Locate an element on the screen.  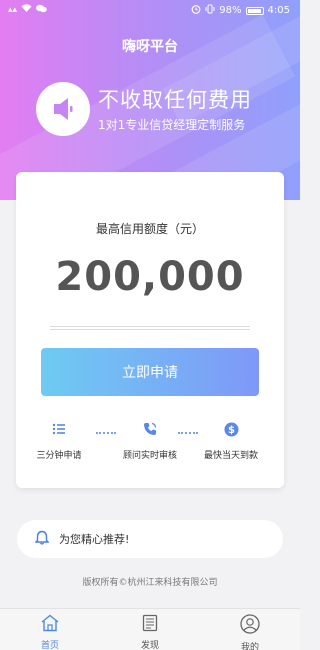
vibrate-icon is located at coordinates (210, 10).